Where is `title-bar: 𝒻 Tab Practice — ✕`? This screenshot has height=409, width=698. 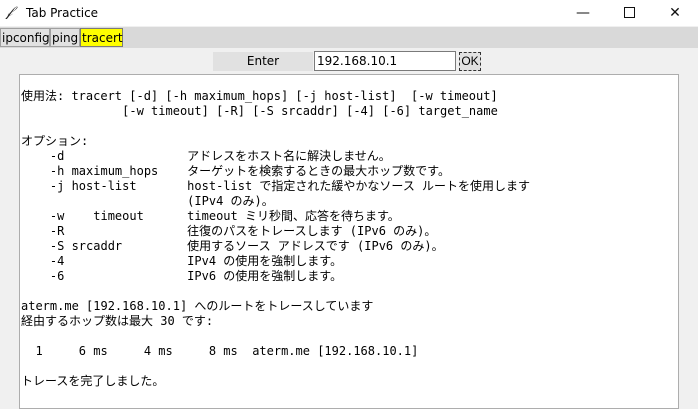 title-bar: 𝒻 Tab Practice — ✕ is located at coordinates (349, 13).